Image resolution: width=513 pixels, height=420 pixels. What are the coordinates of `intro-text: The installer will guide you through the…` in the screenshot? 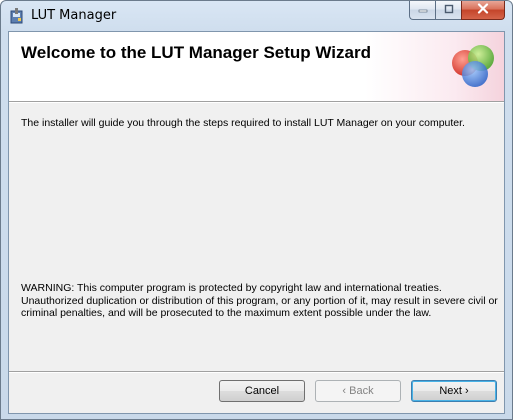 It's located at (243, 123).